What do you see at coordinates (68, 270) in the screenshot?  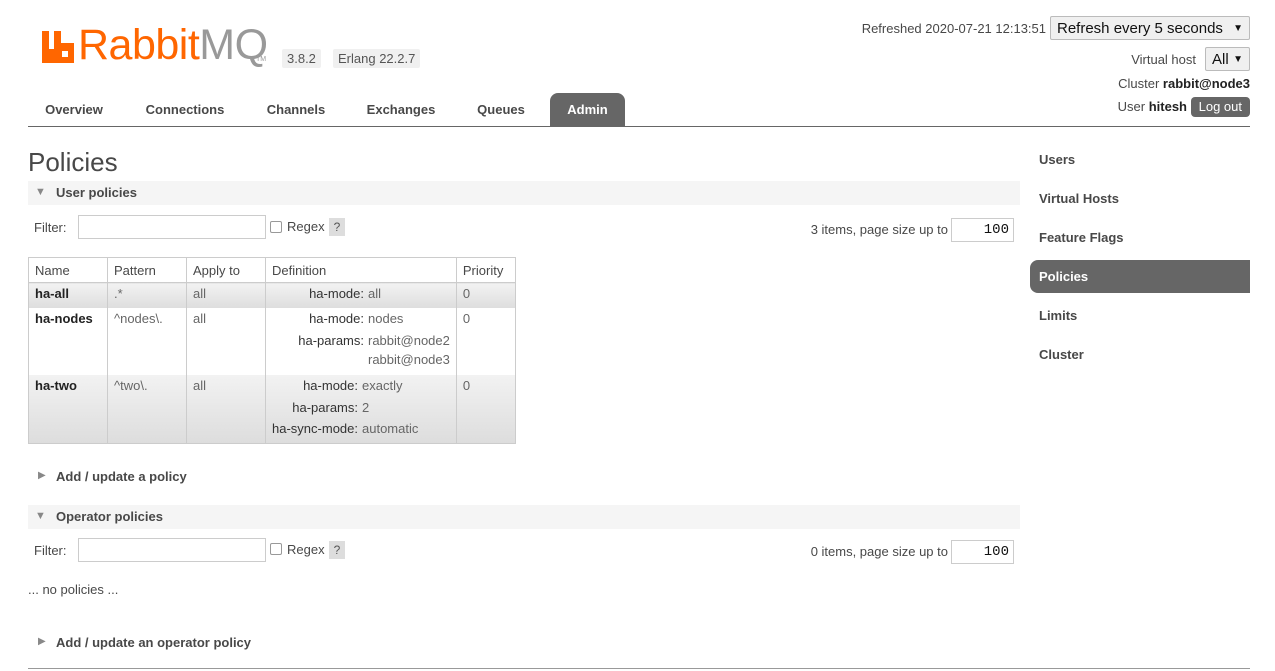 I see `column-header-name: Name` at bounding box center [68, 270].